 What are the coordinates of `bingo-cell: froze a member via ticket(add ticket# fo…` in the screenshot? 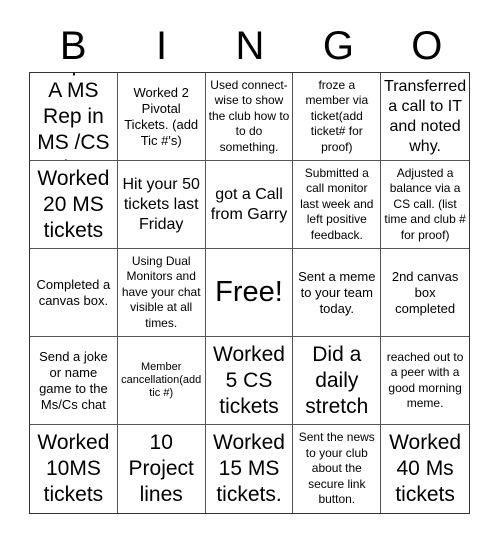 It's located at (337, 117).